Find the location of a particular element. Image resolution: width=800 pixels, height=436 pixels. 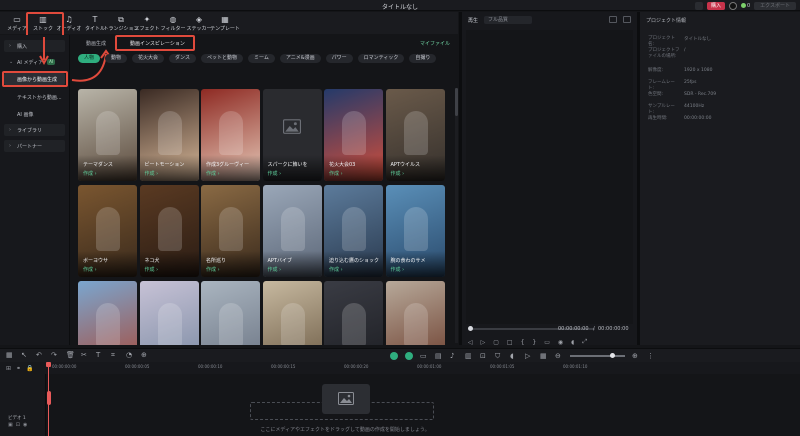

mark-out-icon: } is located at coordinates (534, 342).